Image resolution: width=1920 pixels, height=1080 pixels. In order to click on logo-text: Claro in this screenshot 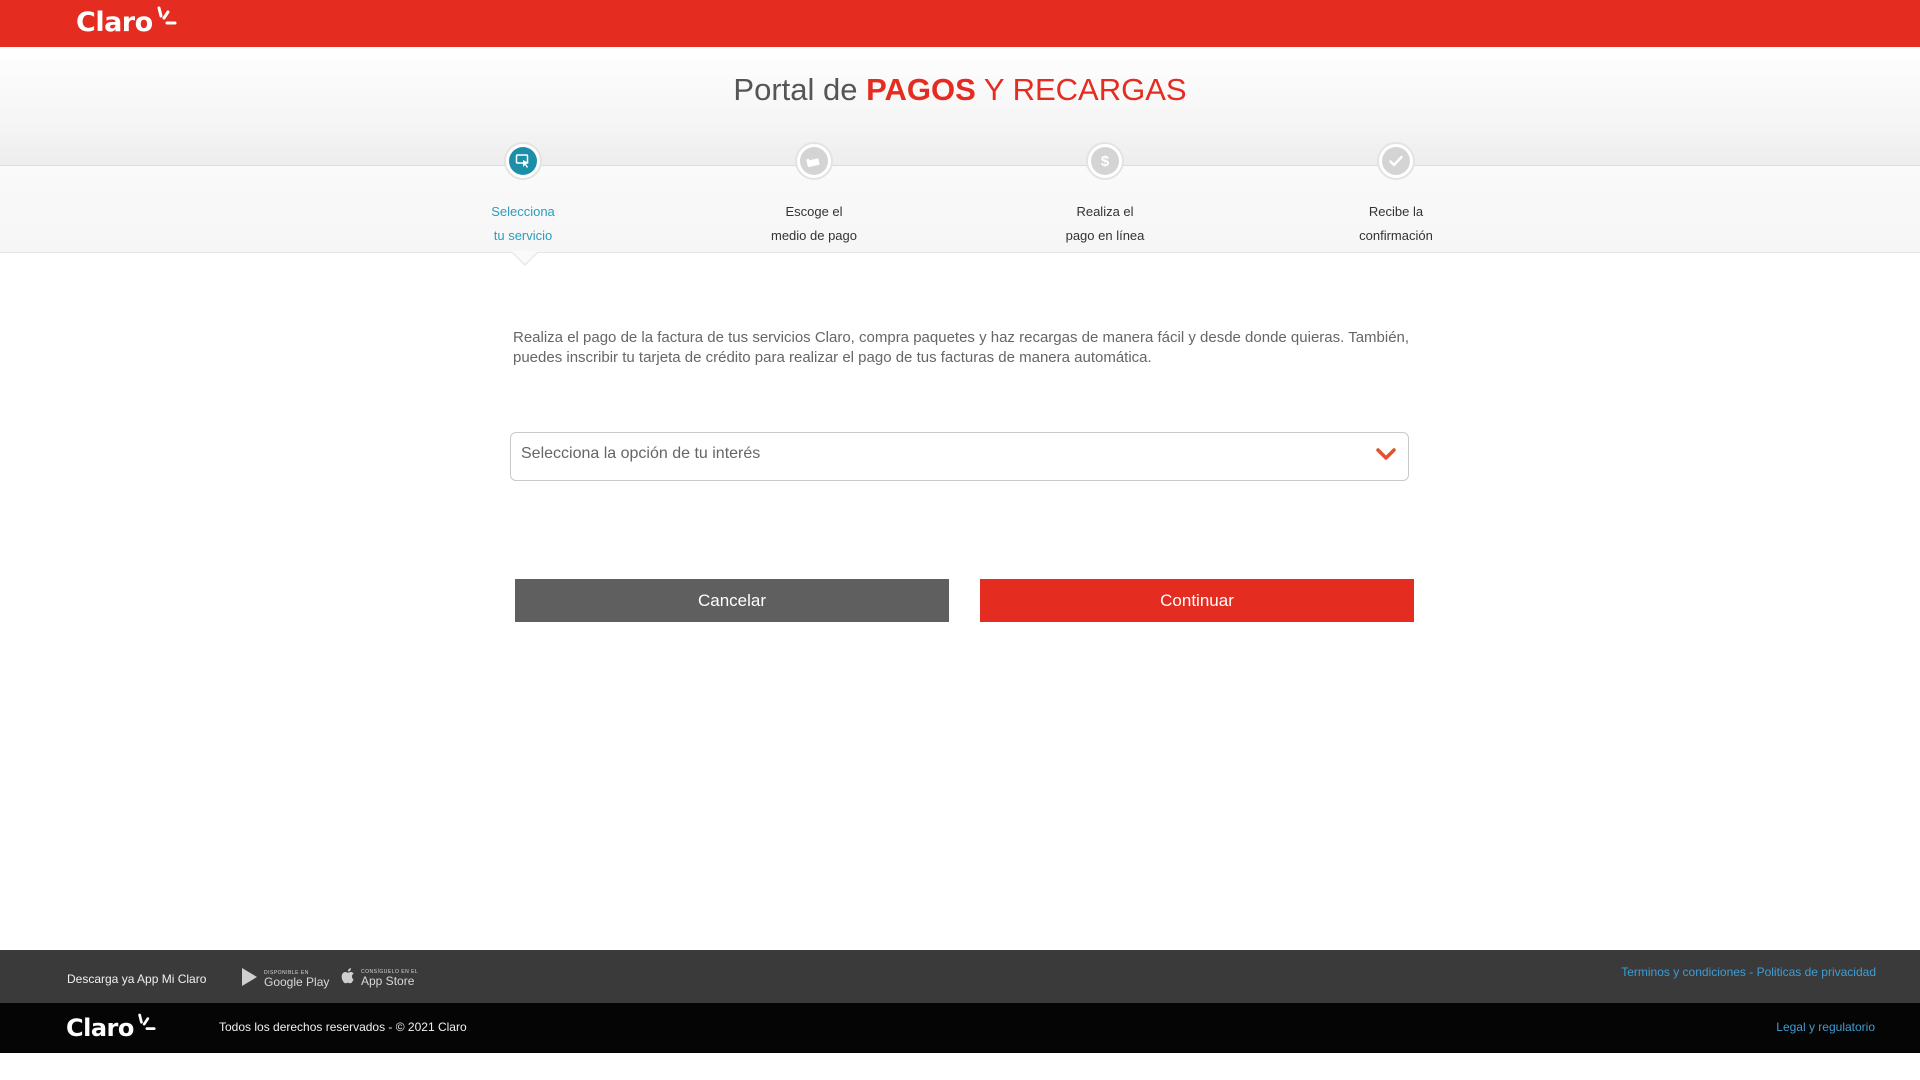, I will do `click(114, 22)`.